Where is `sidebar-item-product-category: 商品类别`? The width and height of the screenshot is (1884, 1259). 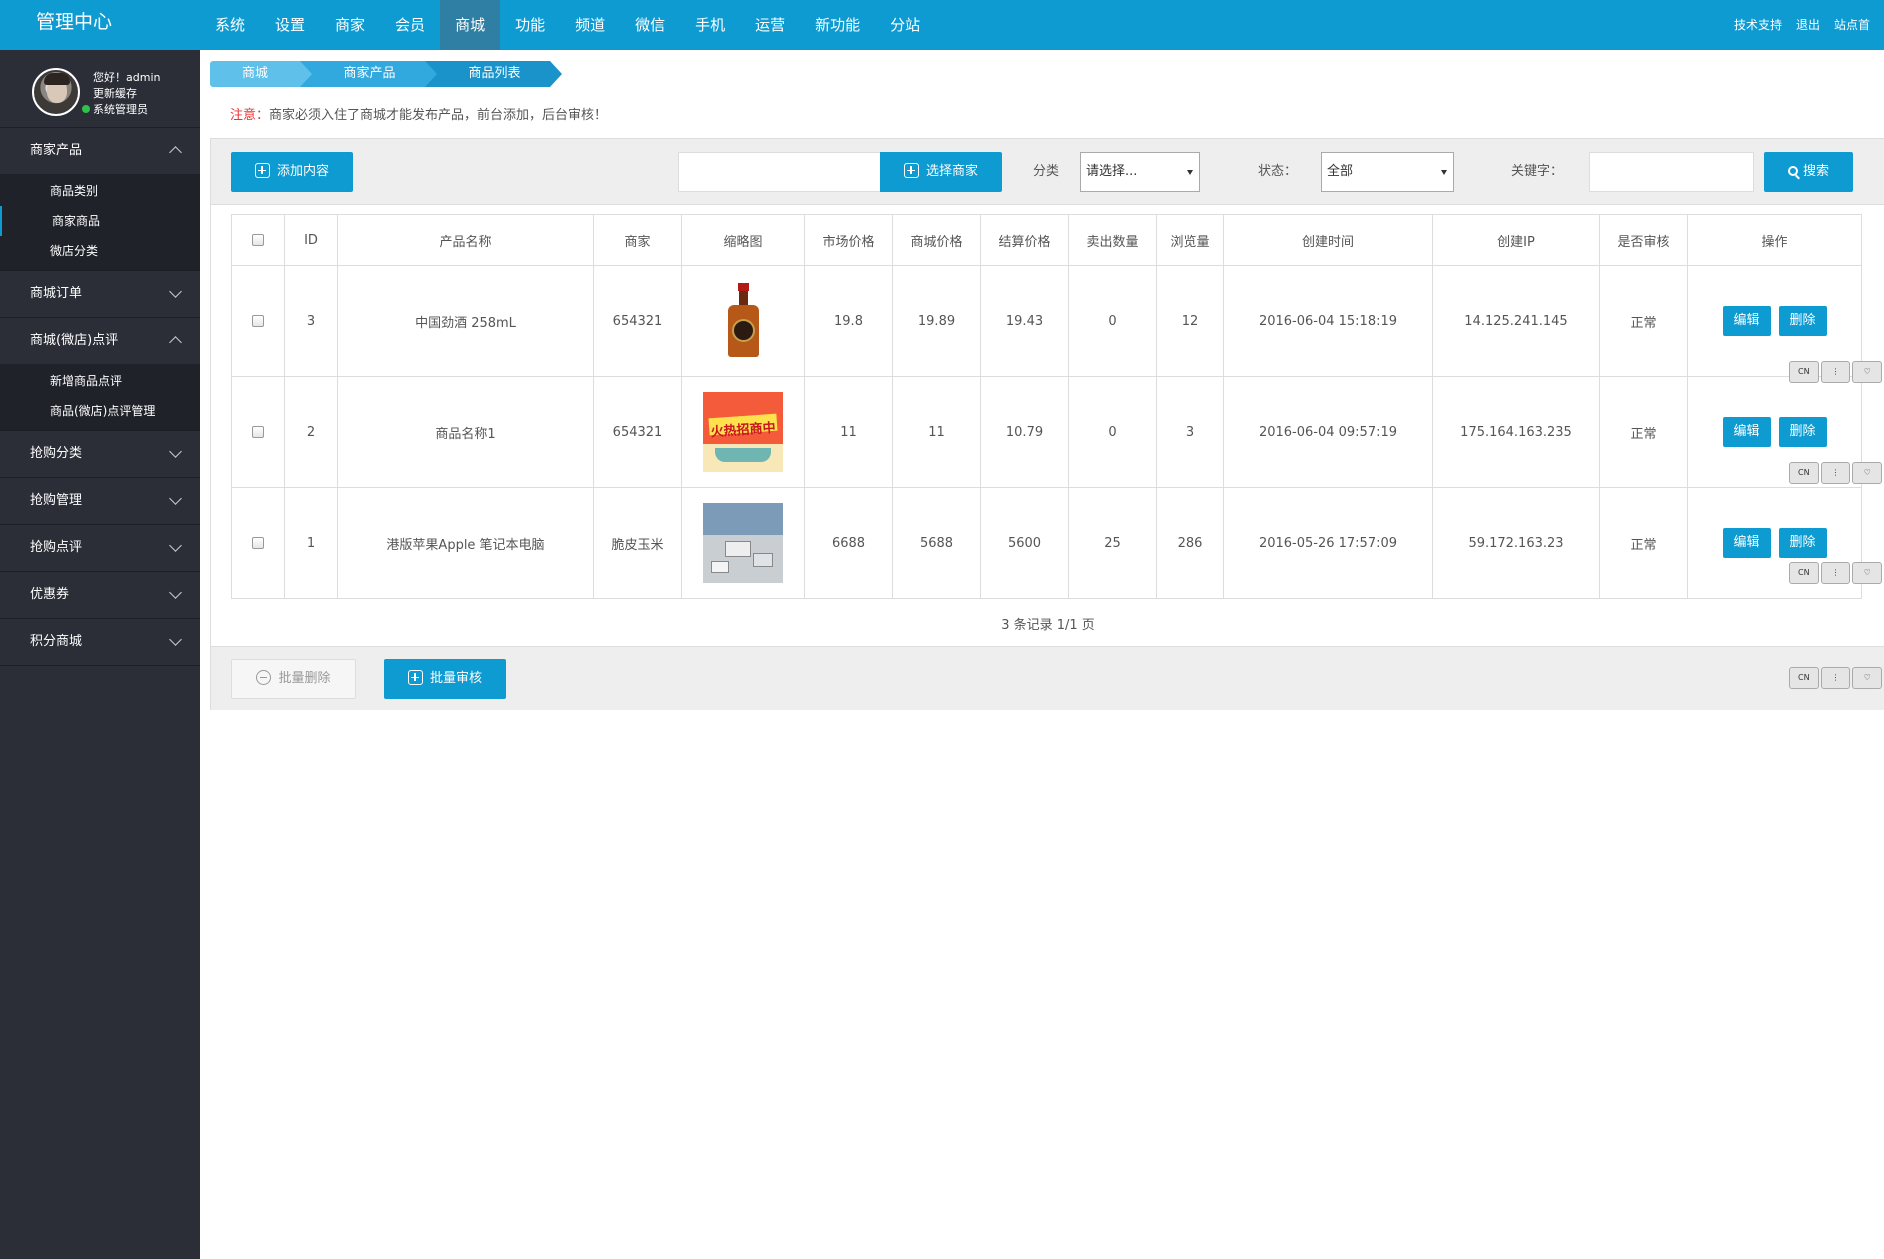 sidebar-item-product-category: 商品类别 is located at coordinates (100, 191).